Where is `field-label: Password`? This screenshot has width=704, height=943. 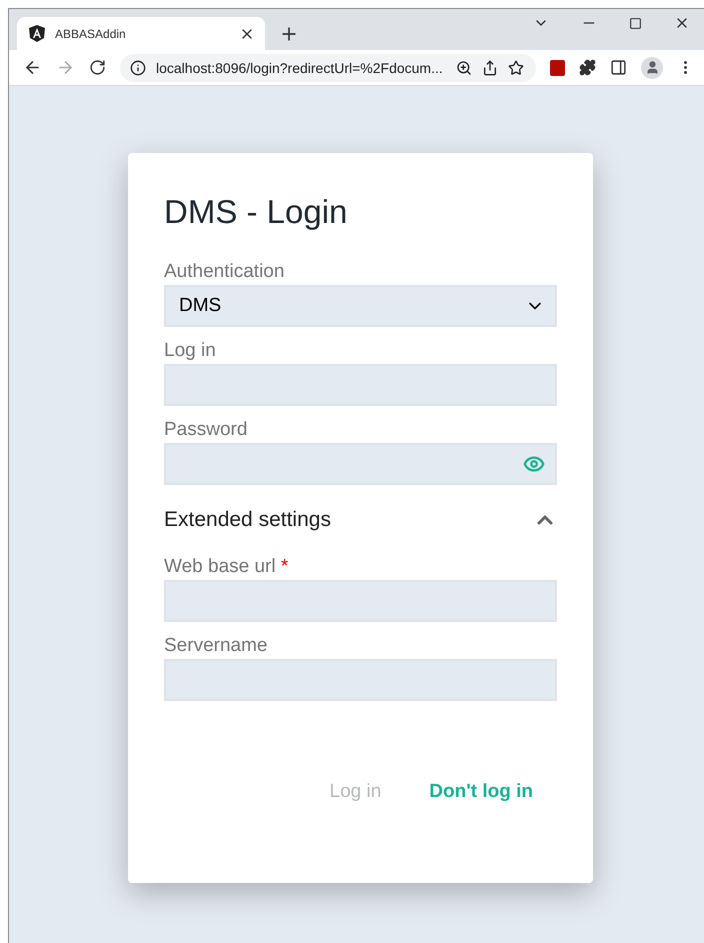 field-label: Password is located at coordinates (206, 430).